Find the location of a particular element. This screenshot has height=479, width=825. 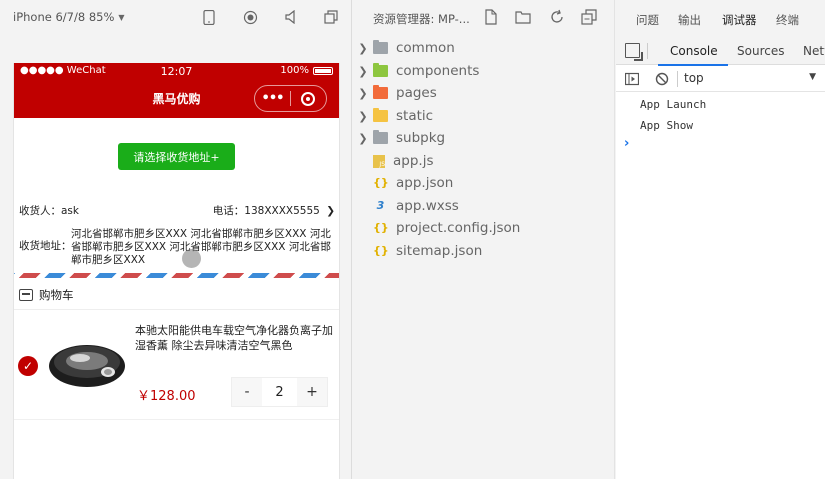

tree-folder-static: ❯ static is located at coordinates (484, 116).